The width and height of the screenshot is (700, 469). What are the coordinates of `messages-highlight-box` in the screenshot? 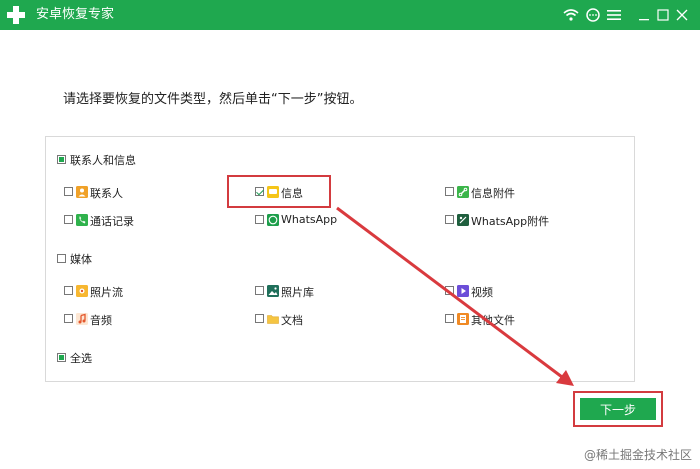 It's located at (279, 191).